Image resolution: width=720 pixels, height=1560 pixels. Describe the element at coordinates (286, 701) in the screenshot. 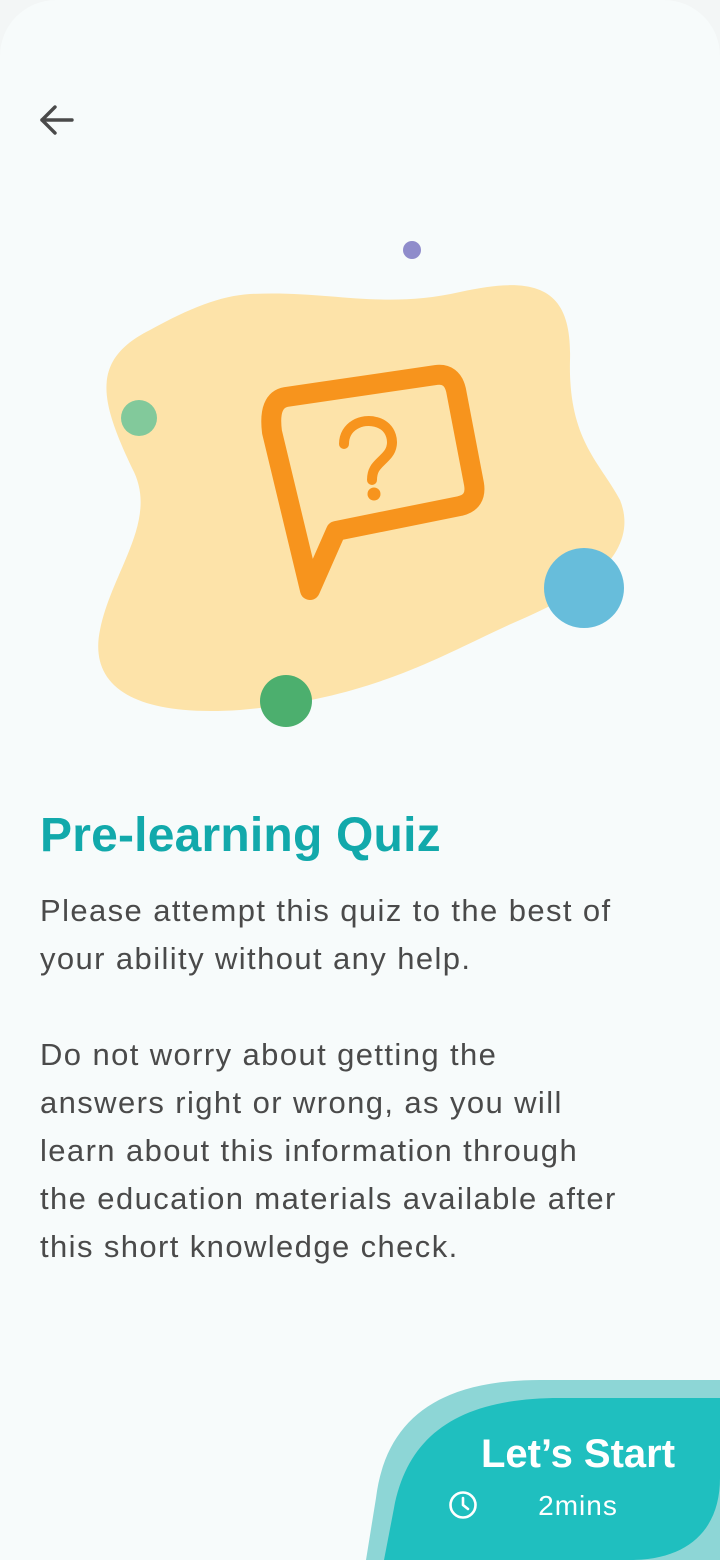

I see `decor-dot-green` at that location.